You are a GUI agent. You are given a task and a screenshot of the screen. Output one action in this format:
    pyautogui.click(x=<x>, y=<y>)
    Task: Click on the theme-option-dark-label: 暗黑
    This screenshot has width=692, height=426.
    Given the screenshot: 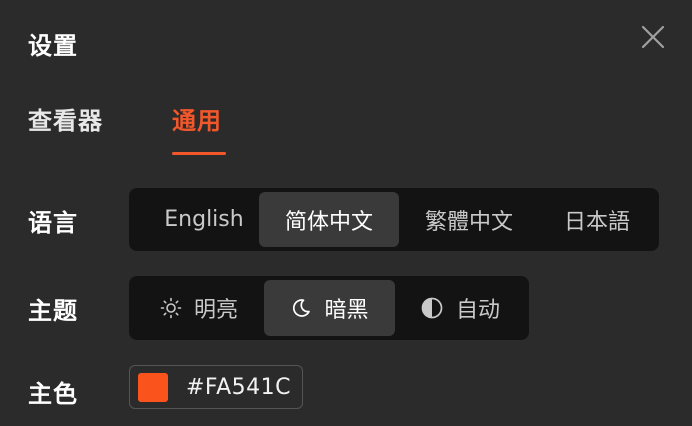 What is the action you would take?
    pyautogui.click(x=346, y=310)
    